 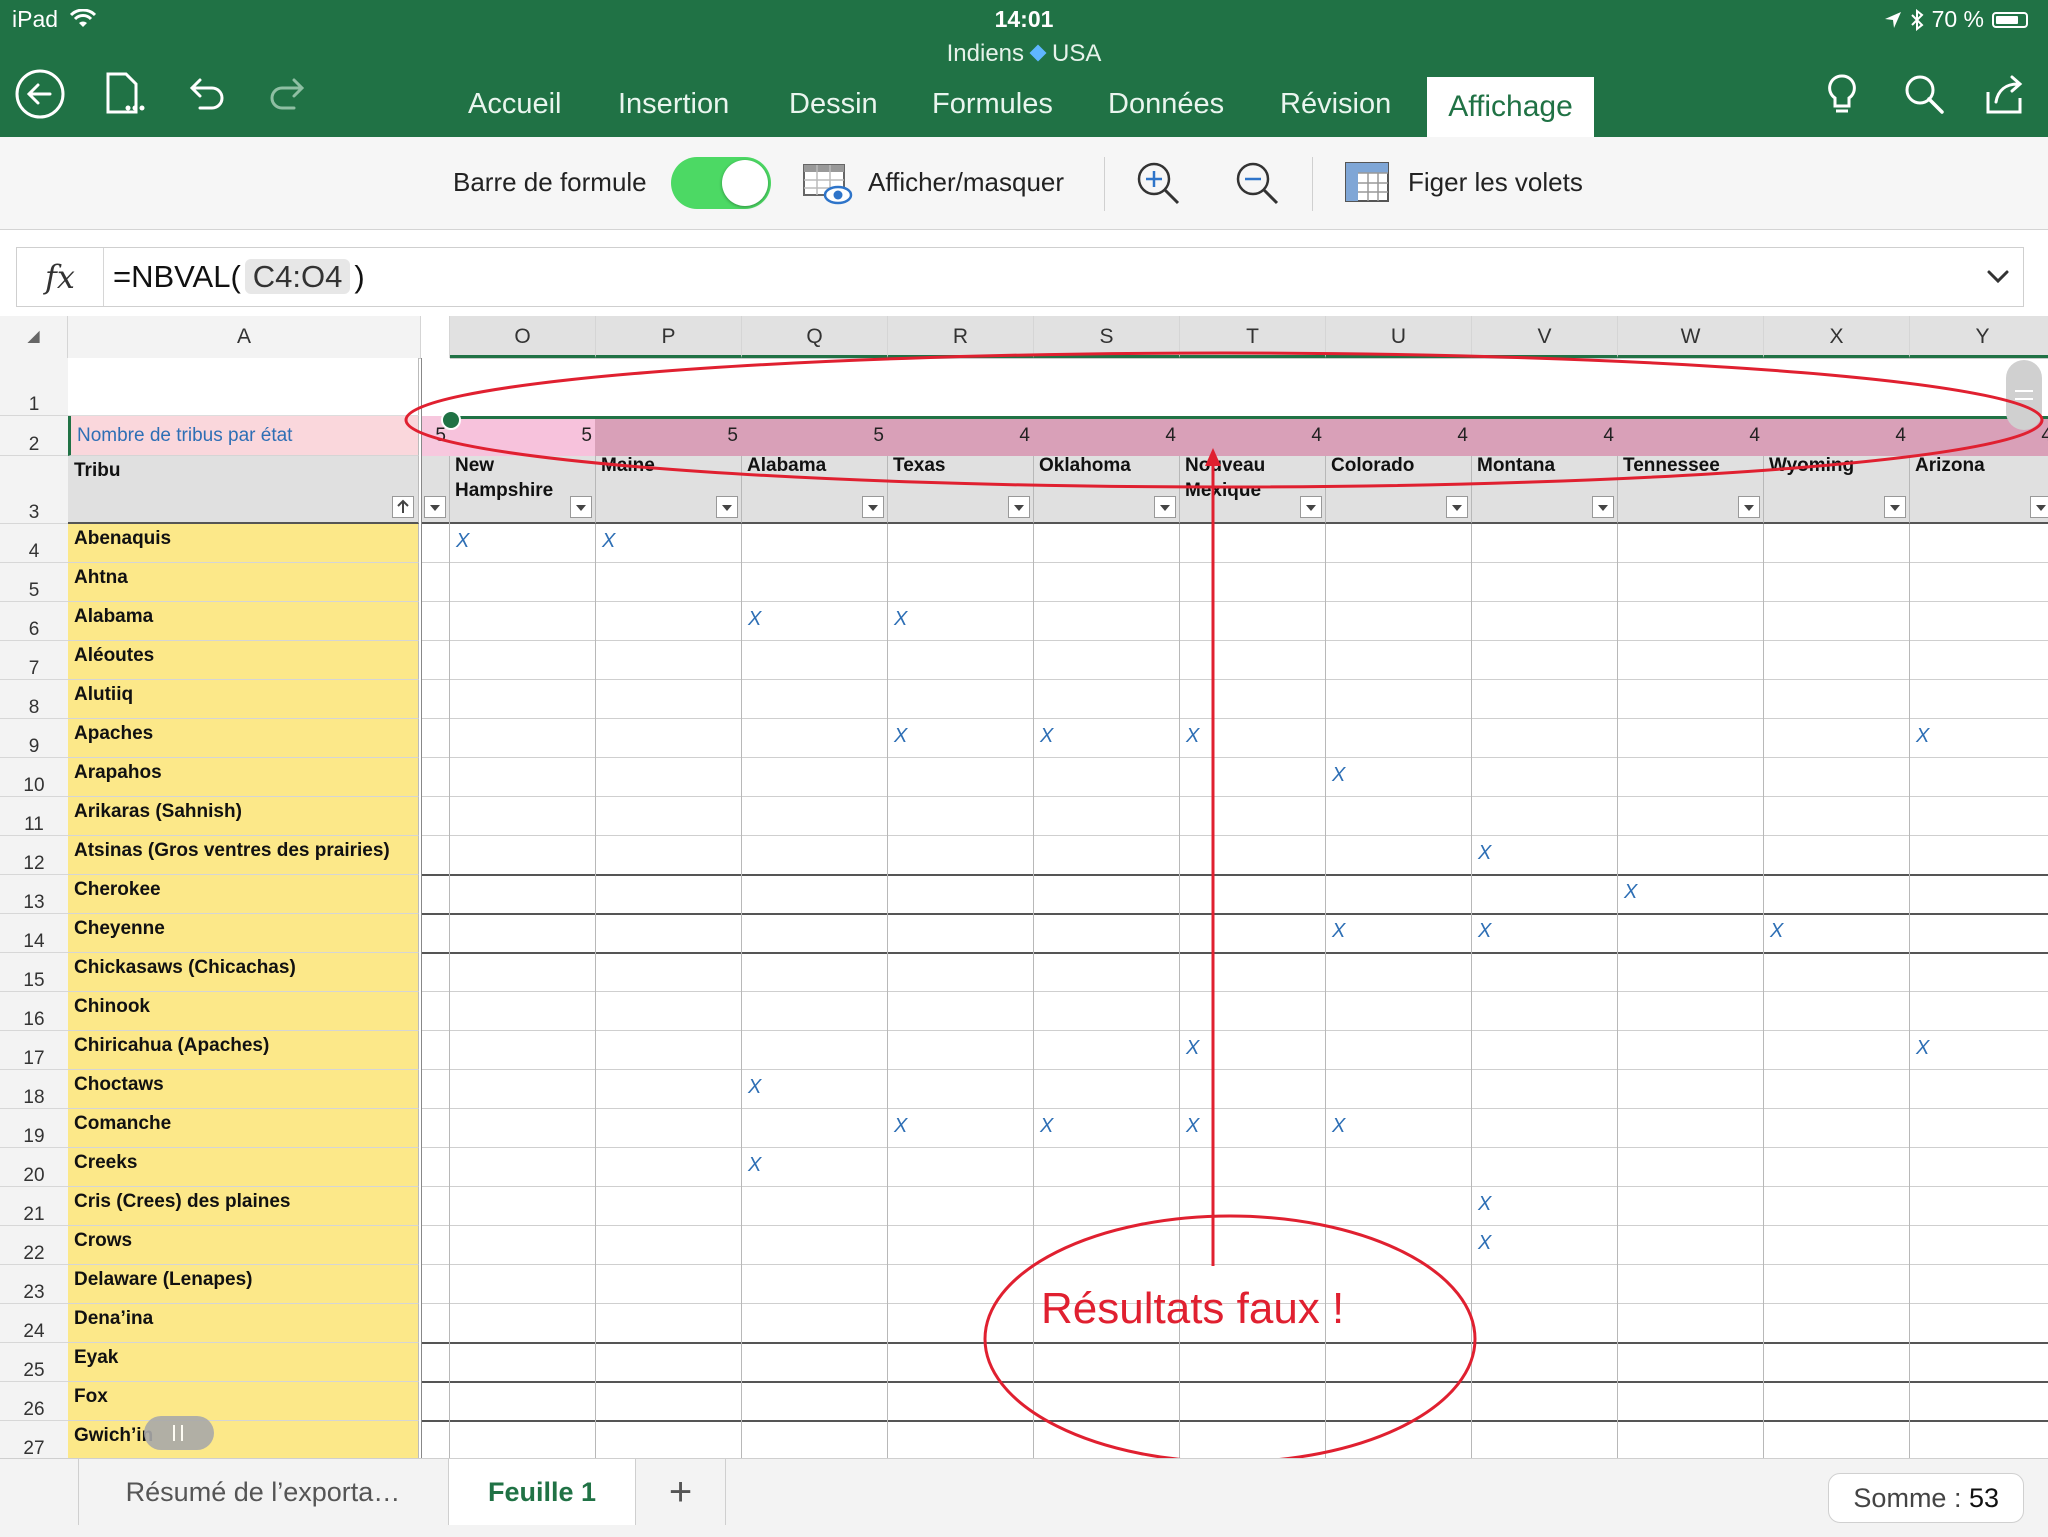 I want to click on battery-icon, so click(x=2010, y=19).